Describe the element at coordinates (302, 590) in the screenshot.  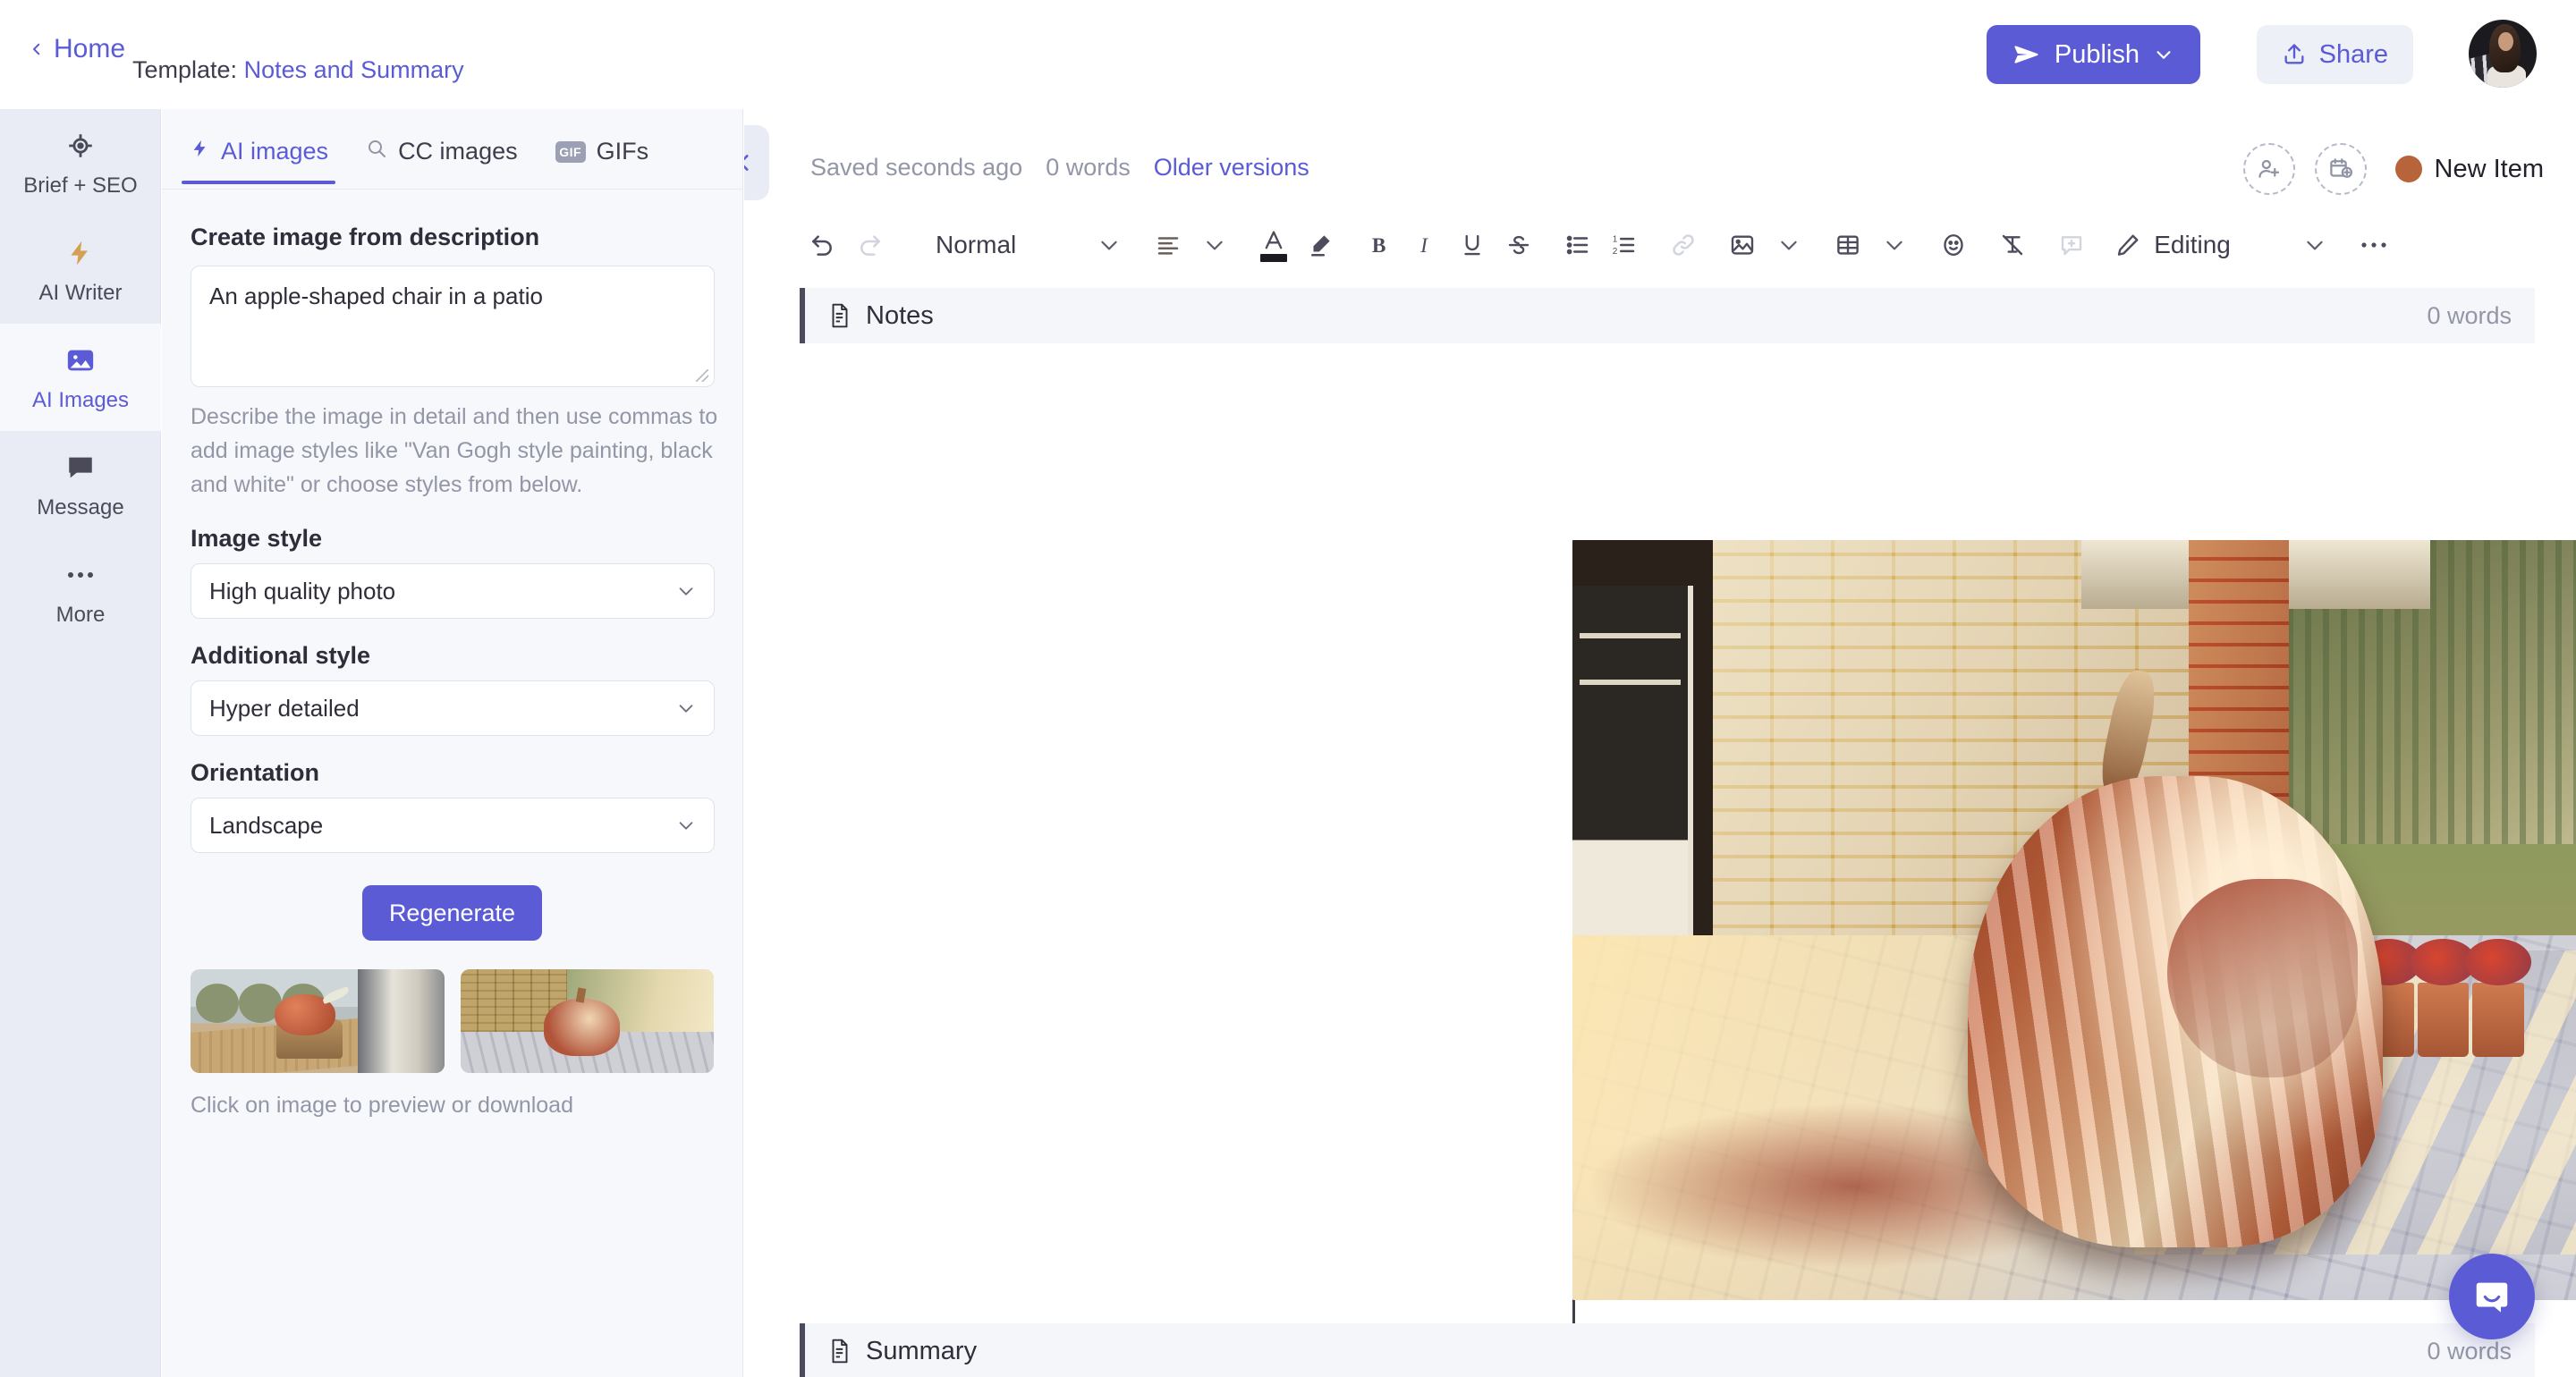
I see `image-style-value: High quality photo` at that location.